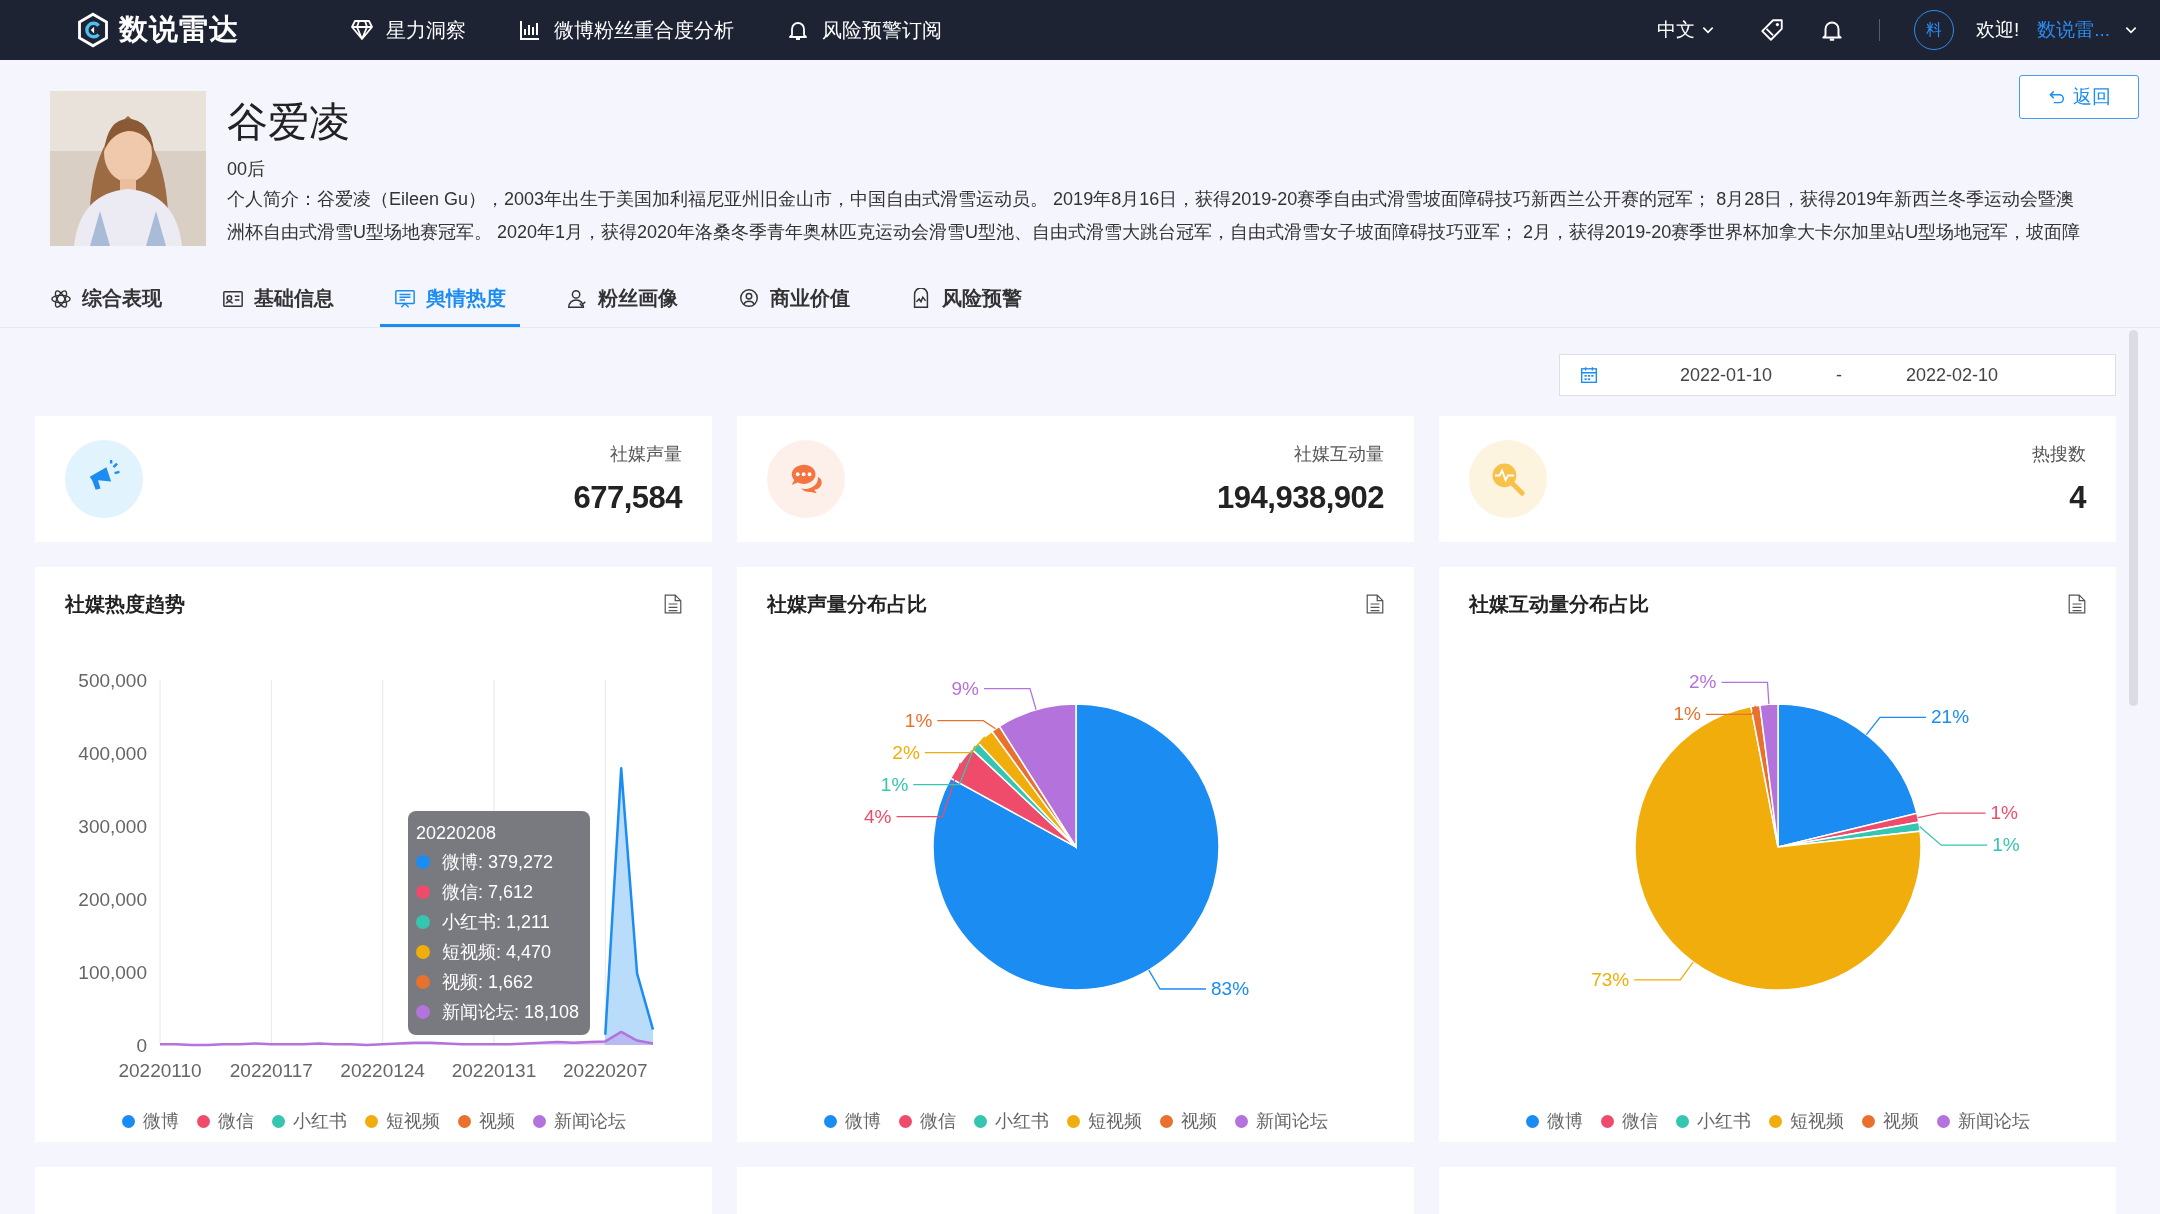  What do you see at coordinates (1300, 498) in the screenshot?
I see `stat-value: 194,938,902` at bounding box center [1300, 498].